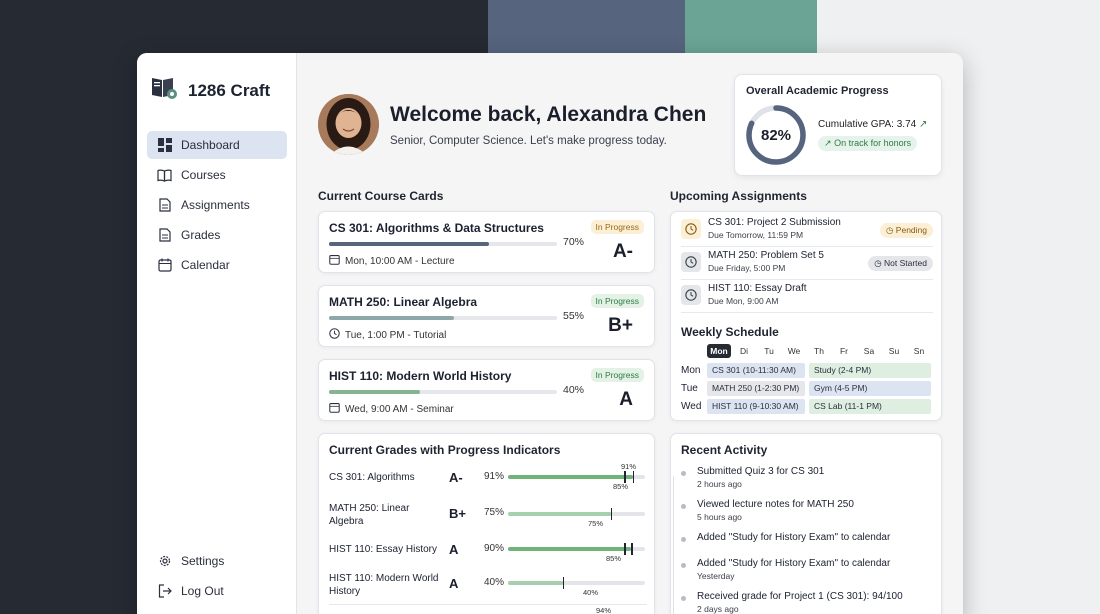 Image resolution: width=1100 pixels, height=614 pixels. I want to click on grade-course-name: MATH 250: Linear Algebra, so click(369, 515).